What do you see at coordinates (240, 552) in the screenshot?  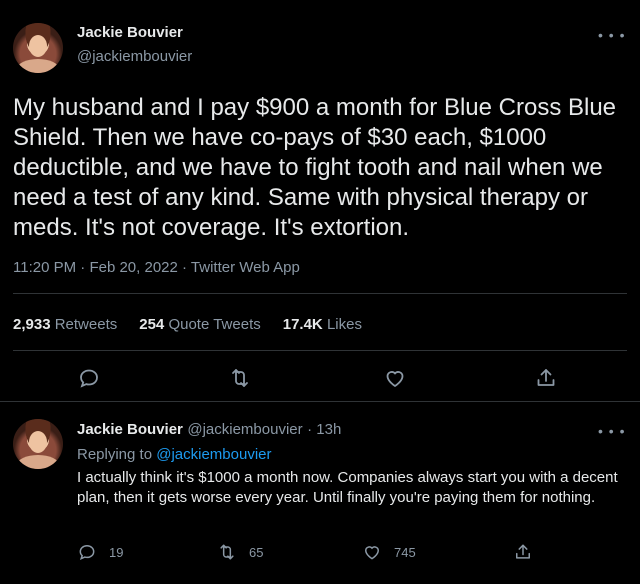 I see `retweet-button: 65` at bounding box center [240, 552].